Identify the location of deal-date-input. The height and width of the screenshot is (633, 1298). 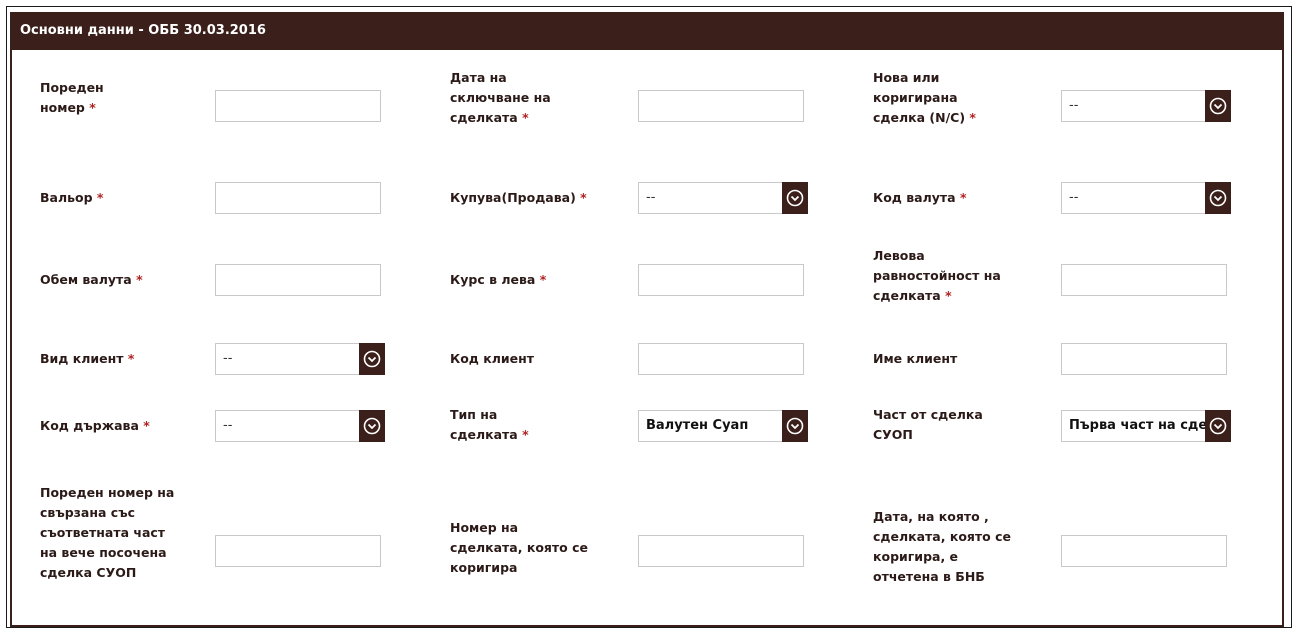
(721, 106).